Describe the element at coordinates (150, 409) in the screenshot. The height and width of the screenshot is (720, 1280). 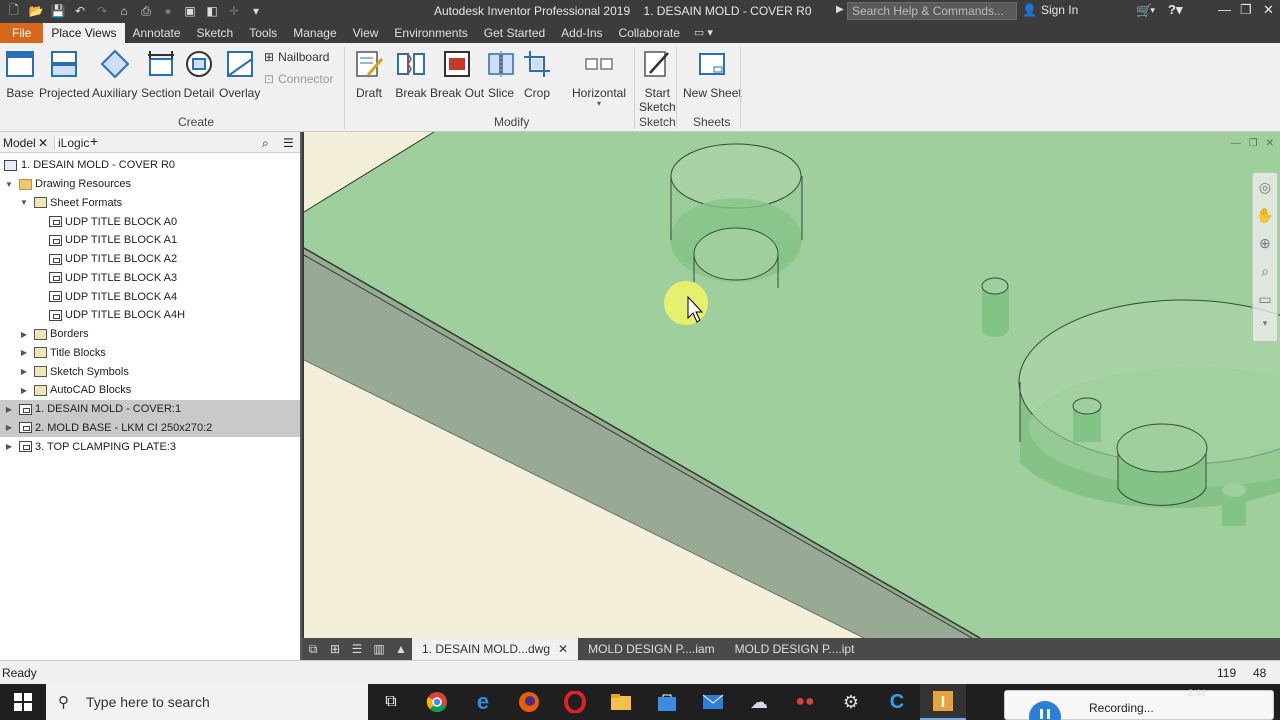
I see `browser-tree-node: ▶ 1. DESAIN MOLD - COVER:1` at that location.